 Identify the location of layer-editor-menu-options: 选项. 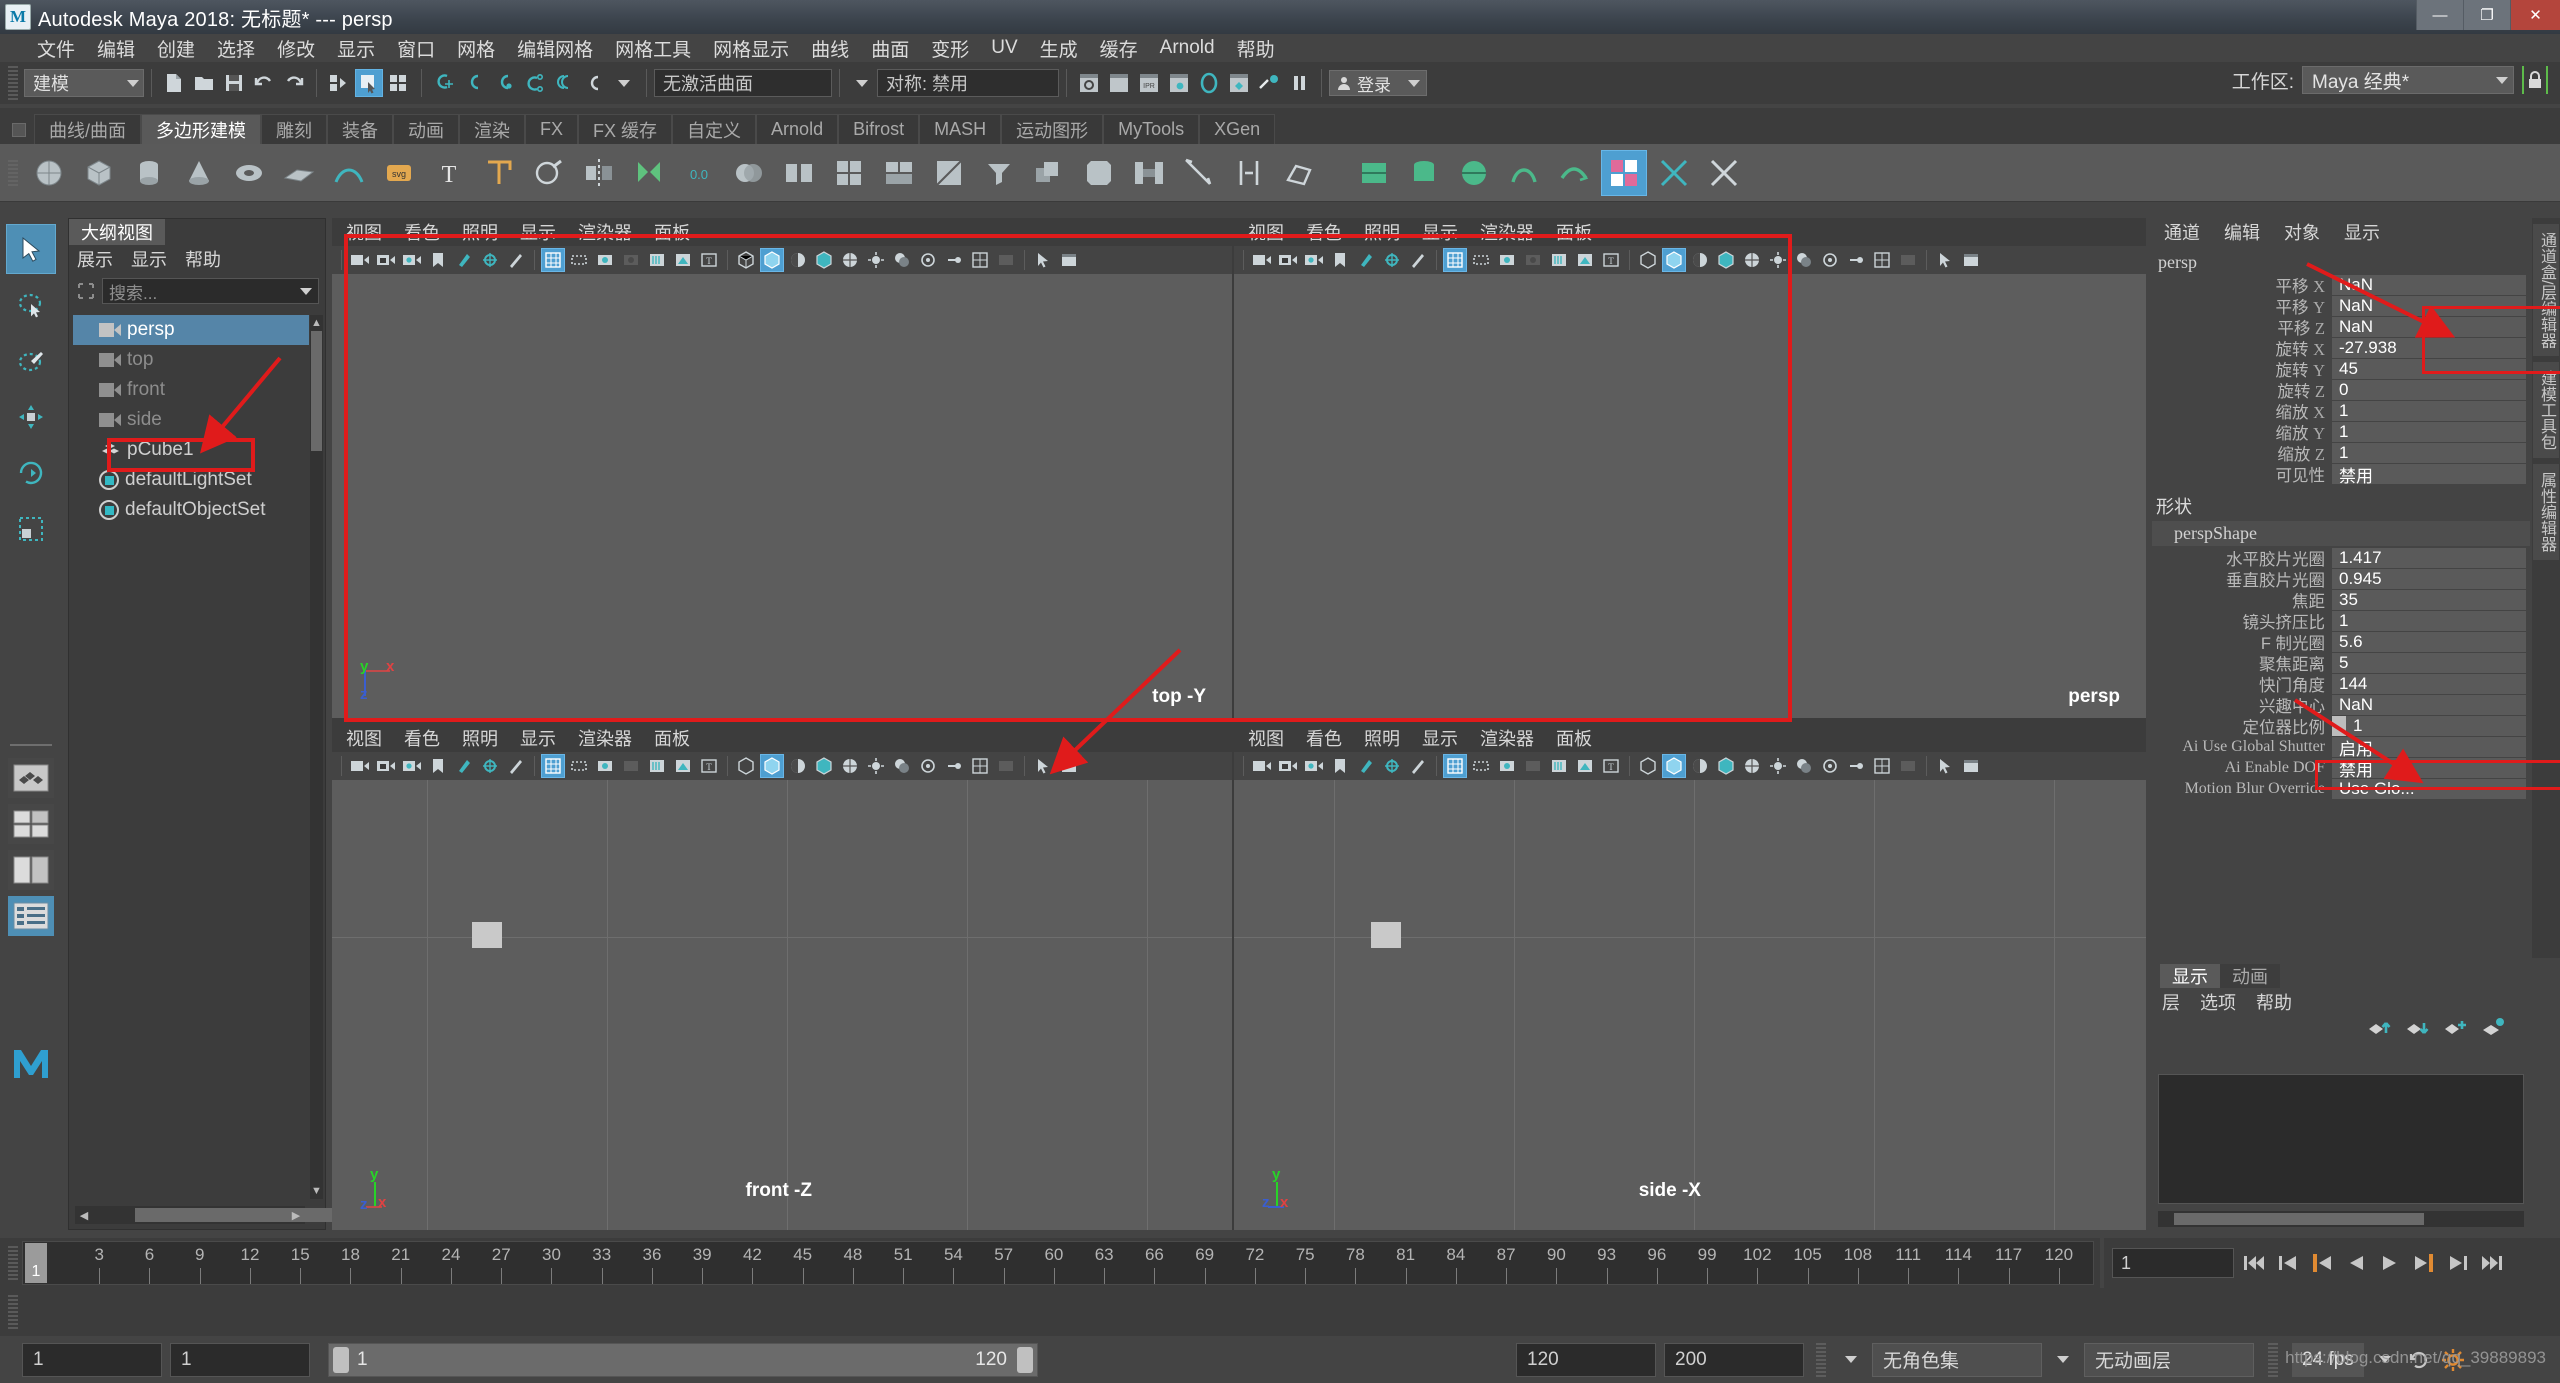
(2218, 1002).